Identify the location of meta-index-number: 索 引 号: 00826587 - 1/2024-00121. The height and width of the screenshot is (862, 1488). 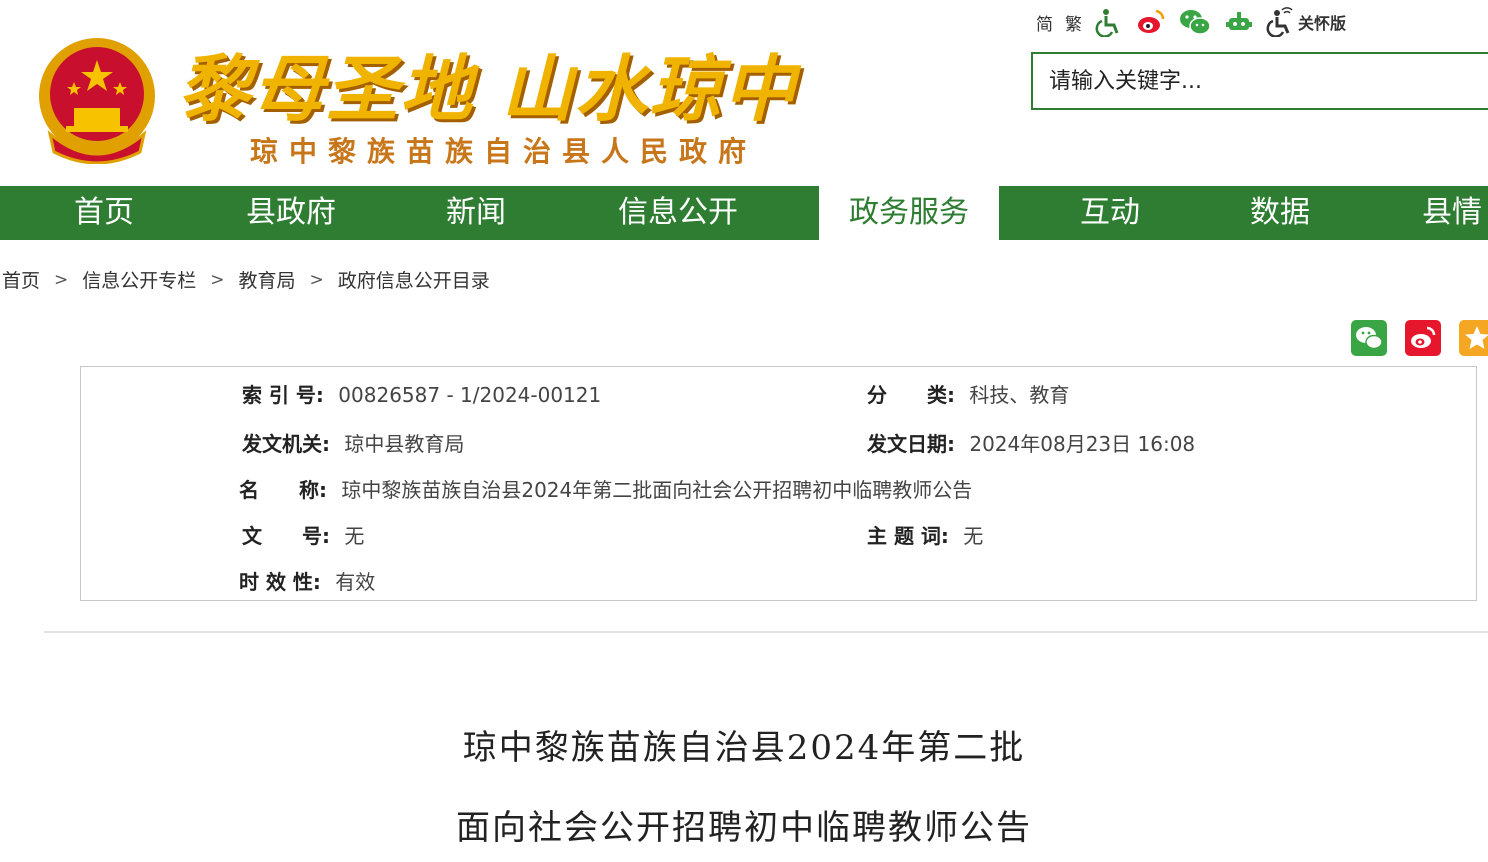
(421, 393).